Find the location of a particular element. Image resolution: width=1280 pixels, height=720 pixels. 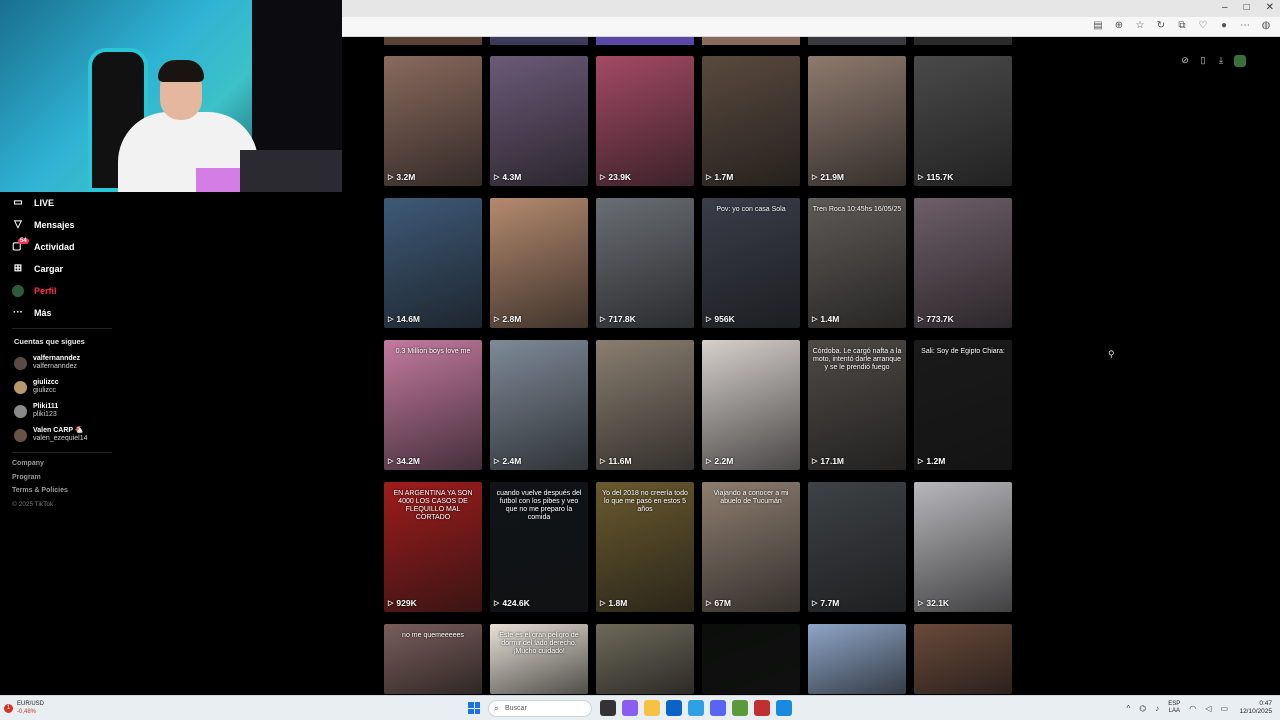

view-count-value: 3.2M is located at coordinates (406, 177).